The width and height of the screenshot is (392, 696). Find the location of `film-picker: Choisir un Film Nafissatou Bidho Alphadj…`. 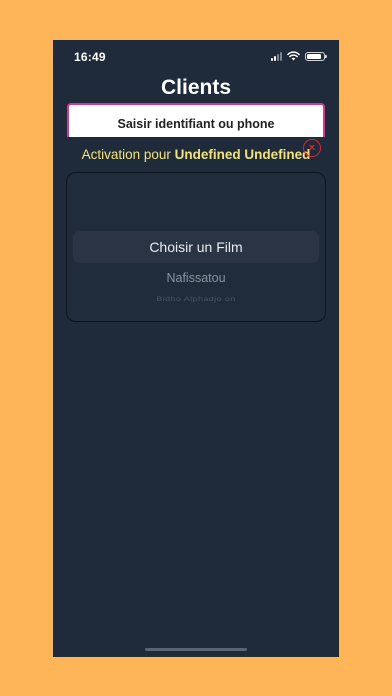

film-picker: Choisir un Film Nafissatou Bidho Alphadj… is located at coordinates (196, 247).